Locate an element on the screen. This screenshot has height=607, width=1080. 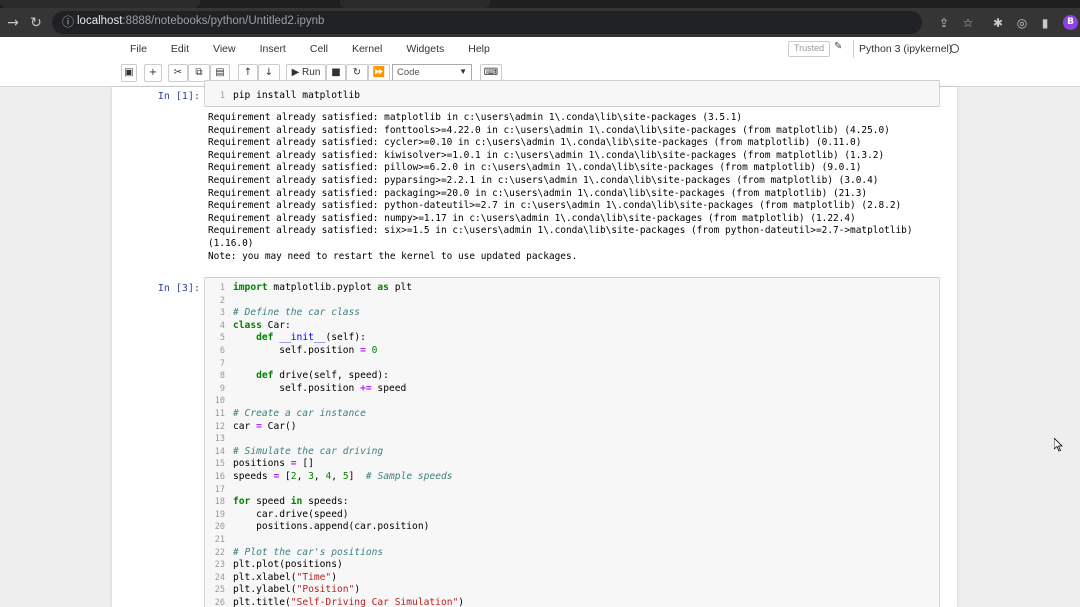
line-number: 17 is located at coordinates (219, 489).